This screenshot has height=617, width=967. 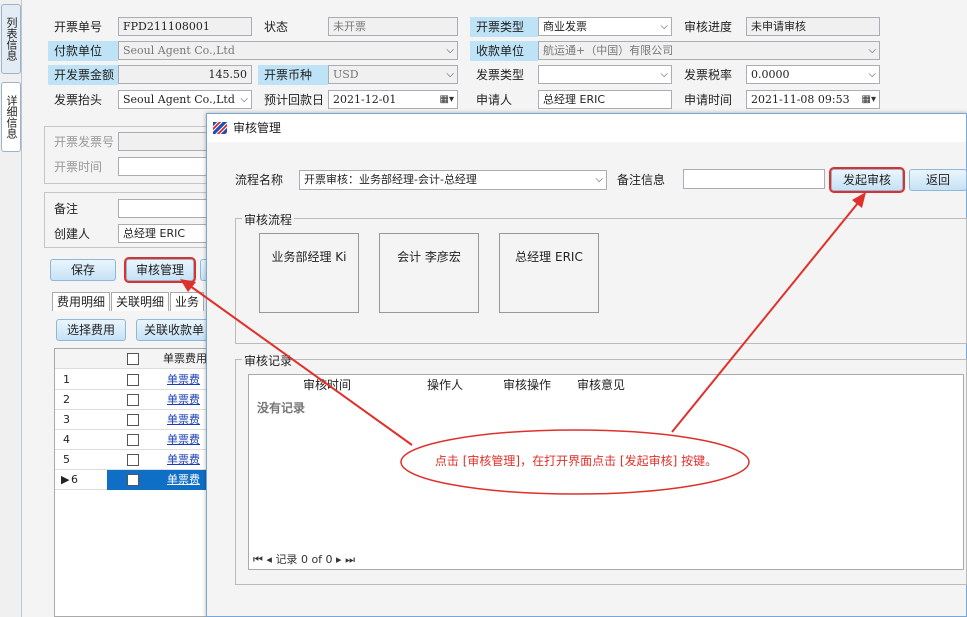 What do you see at coordinates (299, 364) in the screenshot?
I see `arrow-to-audit-button` at bounding box center [299, 364].